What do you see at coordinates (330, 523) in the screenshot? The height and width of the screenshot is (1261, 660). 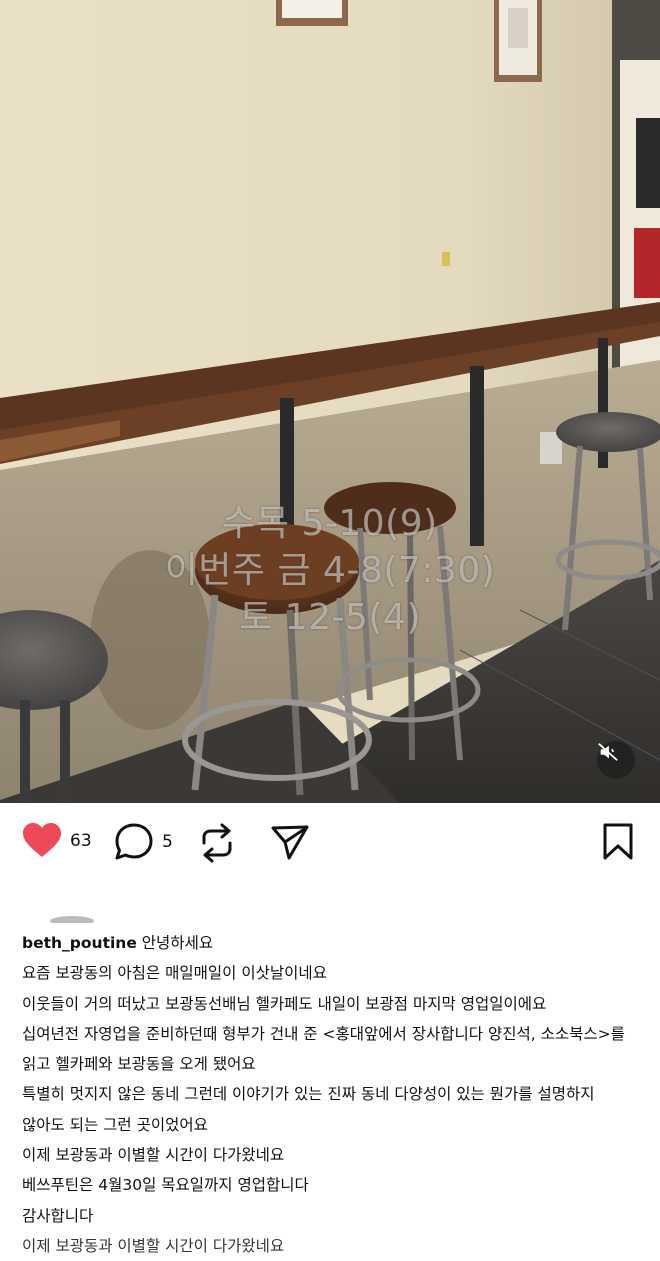 I see `hours-overlay-weekday: 수목 5-10(9)` at bounding box center [330, 523].